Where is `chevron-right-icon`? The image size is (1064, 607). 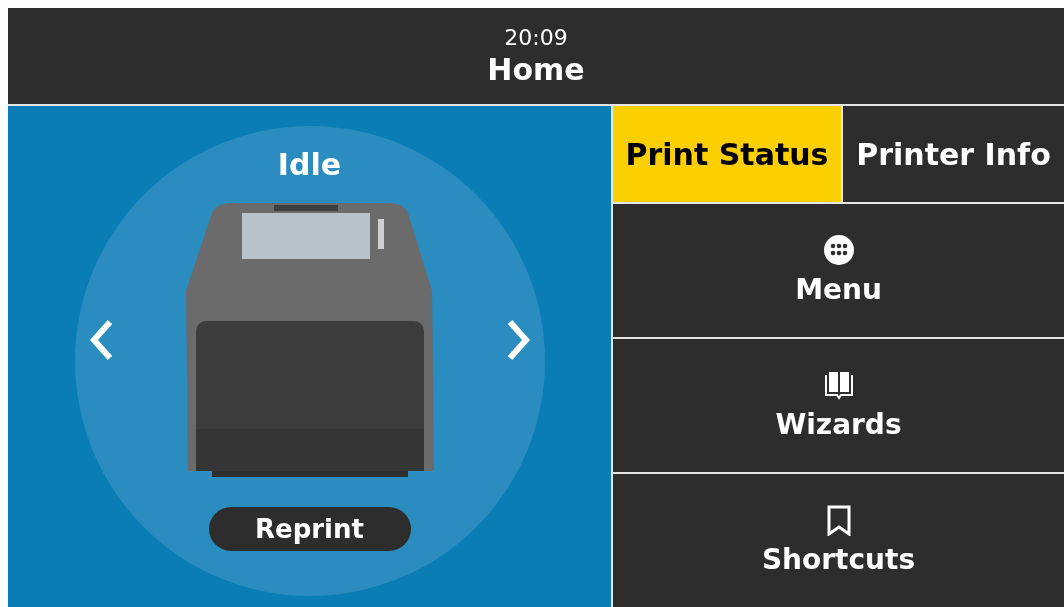 chevron-right-icon is located at coordinates (517, 340).